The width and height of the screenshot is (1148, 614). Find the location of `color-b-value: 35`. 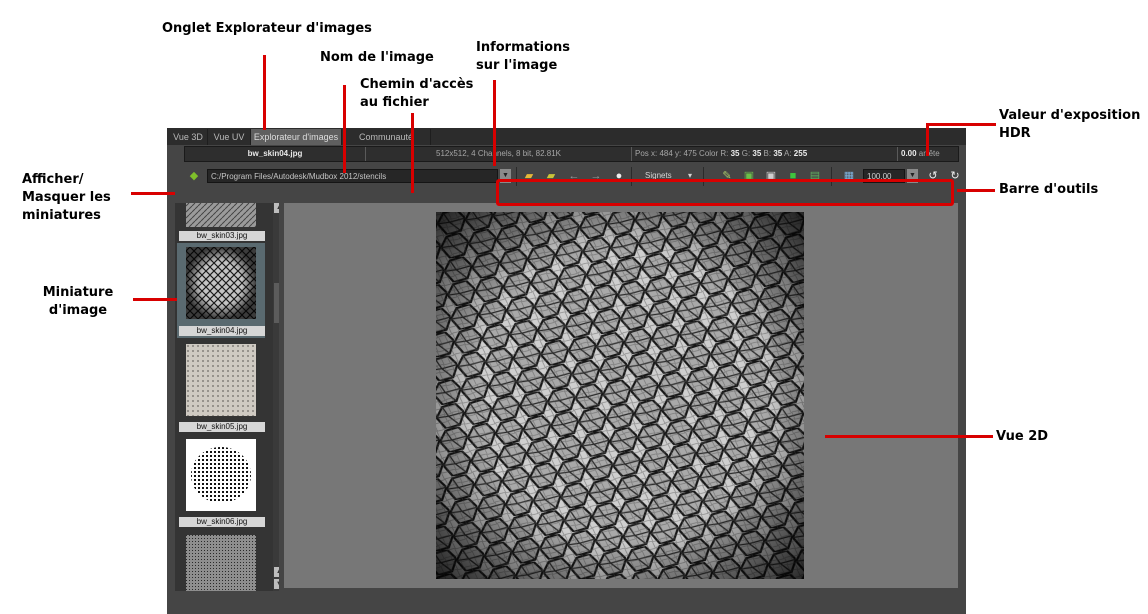

color-b-value: 35 is located at coordinates (778, 153).